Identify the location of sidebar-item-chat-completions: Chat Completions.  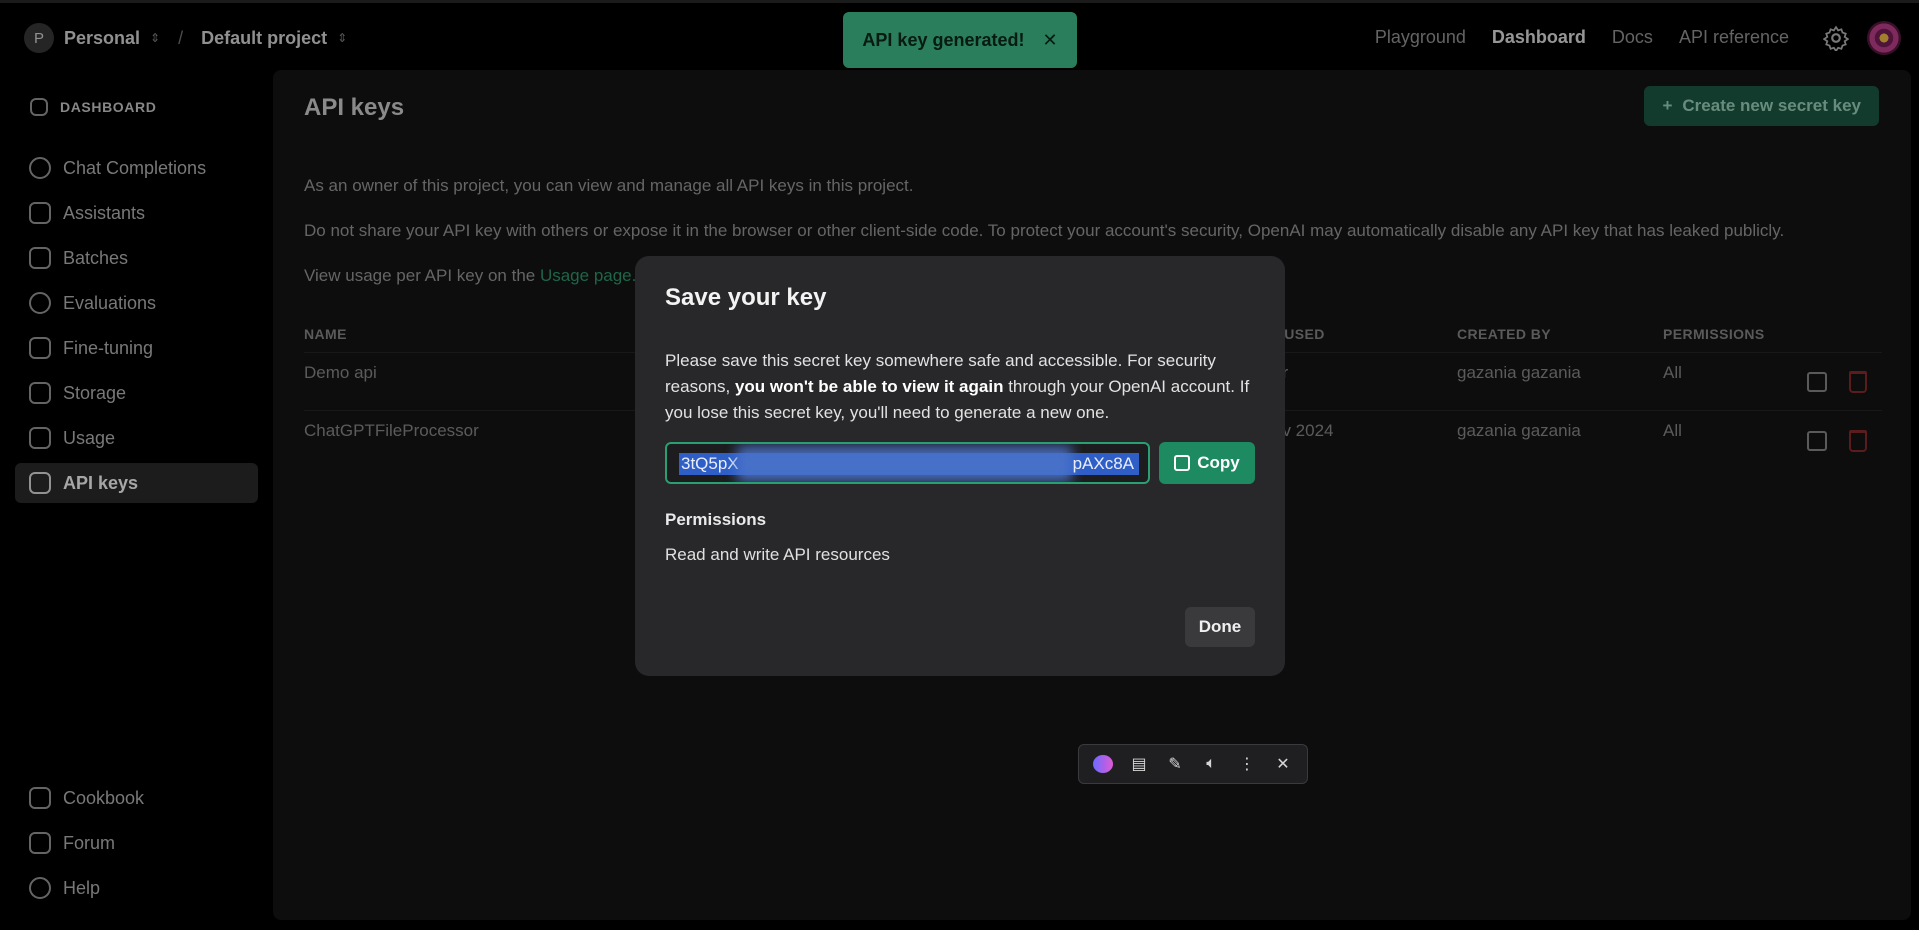
(136, 168).